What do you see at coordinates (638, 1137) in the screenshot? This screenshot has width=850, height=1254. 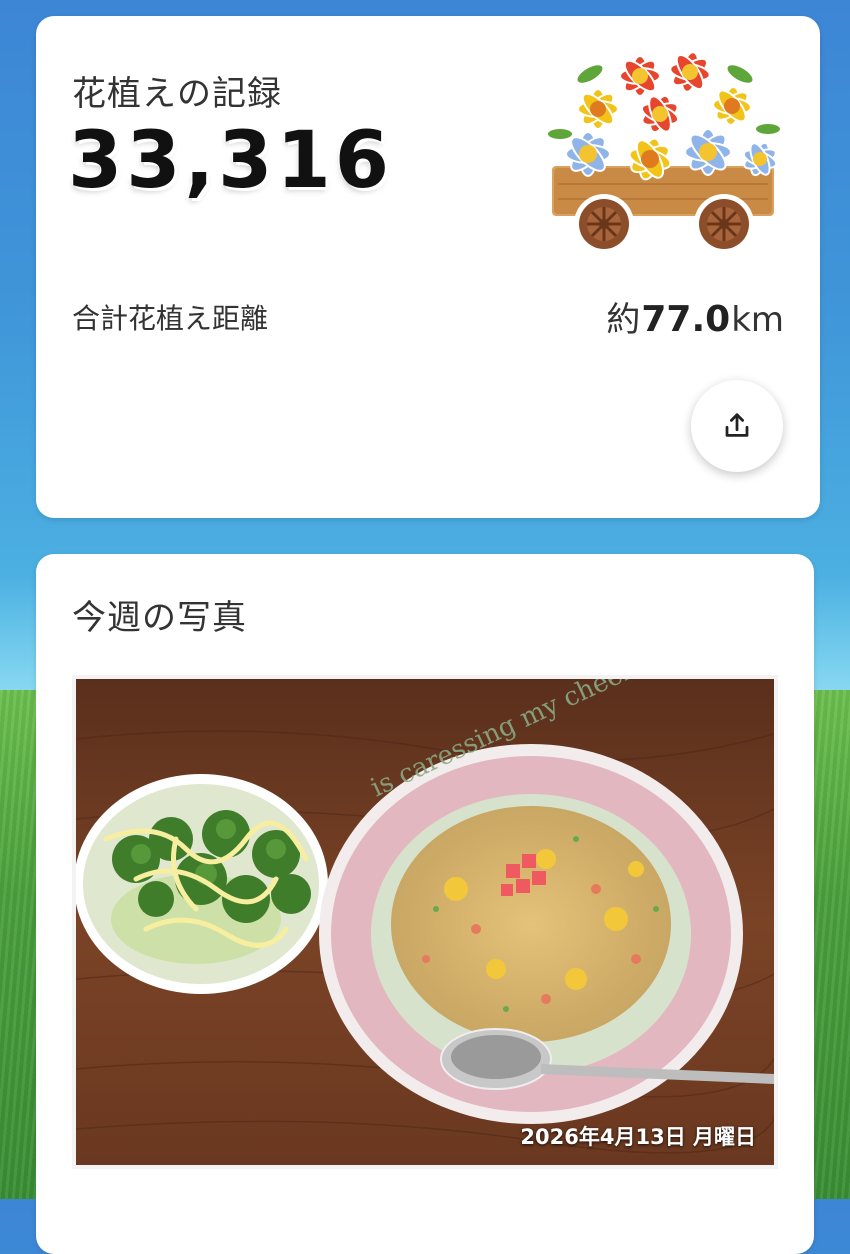 I see `photo-date: 2026年4月13日 月曜日` at bounding box center [638, 1137].